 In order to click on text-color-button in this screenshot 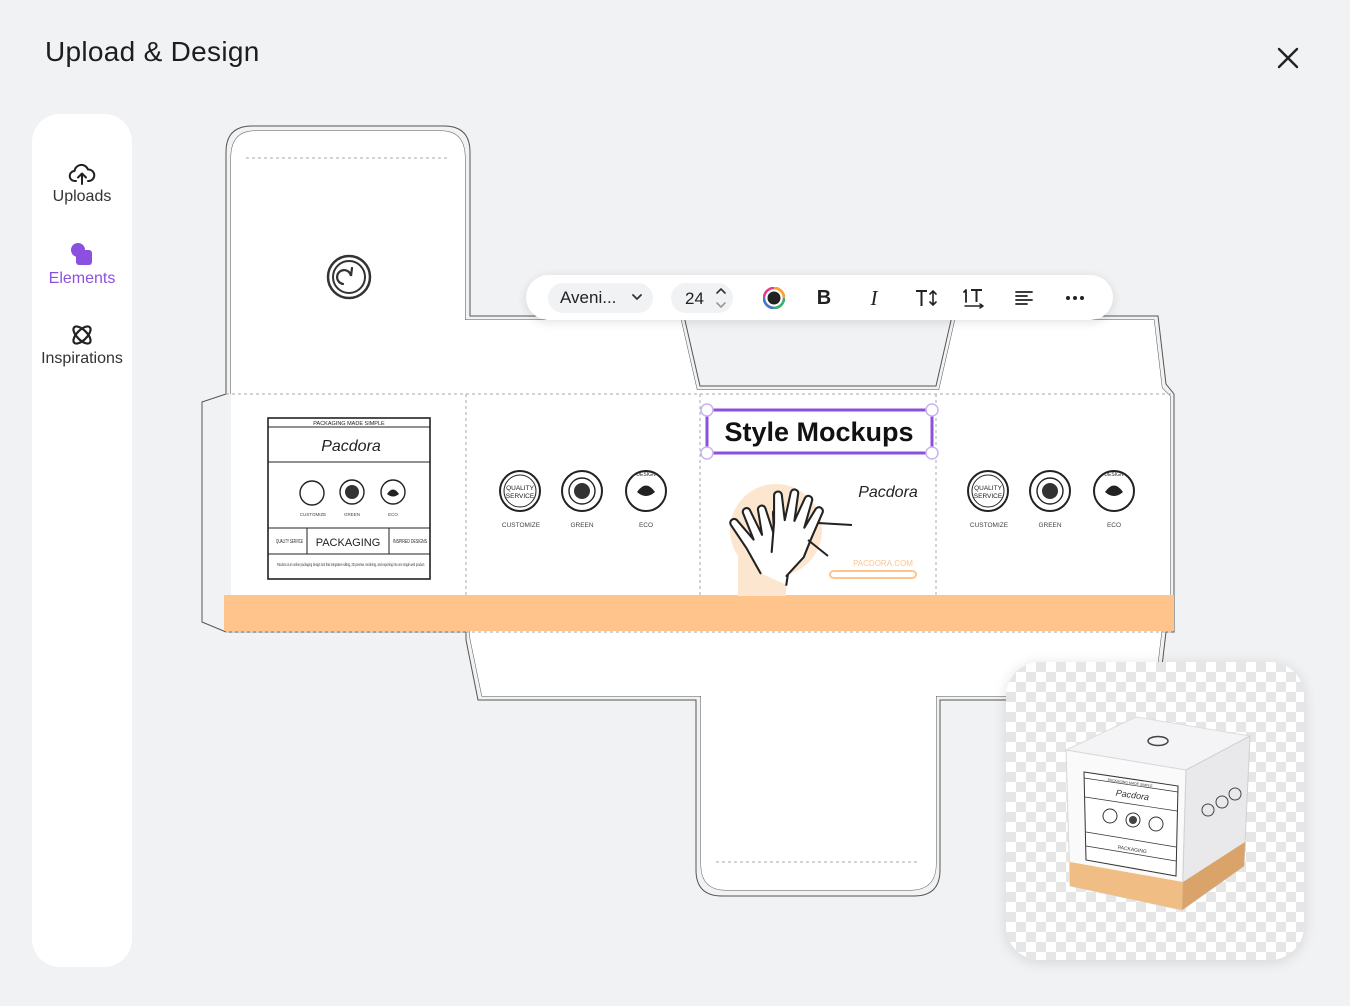, I will do `click(774, 298)`.